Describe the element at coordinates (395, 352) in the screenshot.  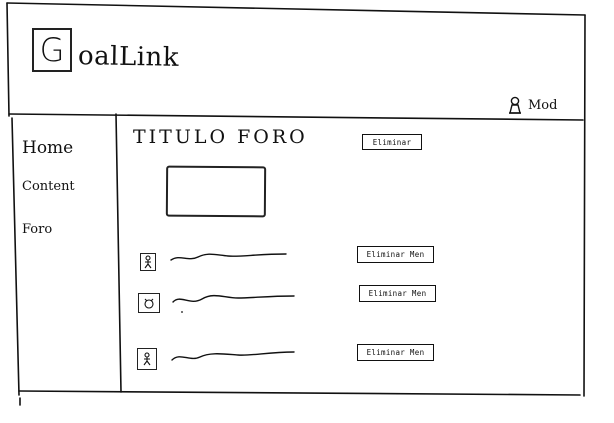
I see `delete-message-button-3: Eliminar Men` at that location.